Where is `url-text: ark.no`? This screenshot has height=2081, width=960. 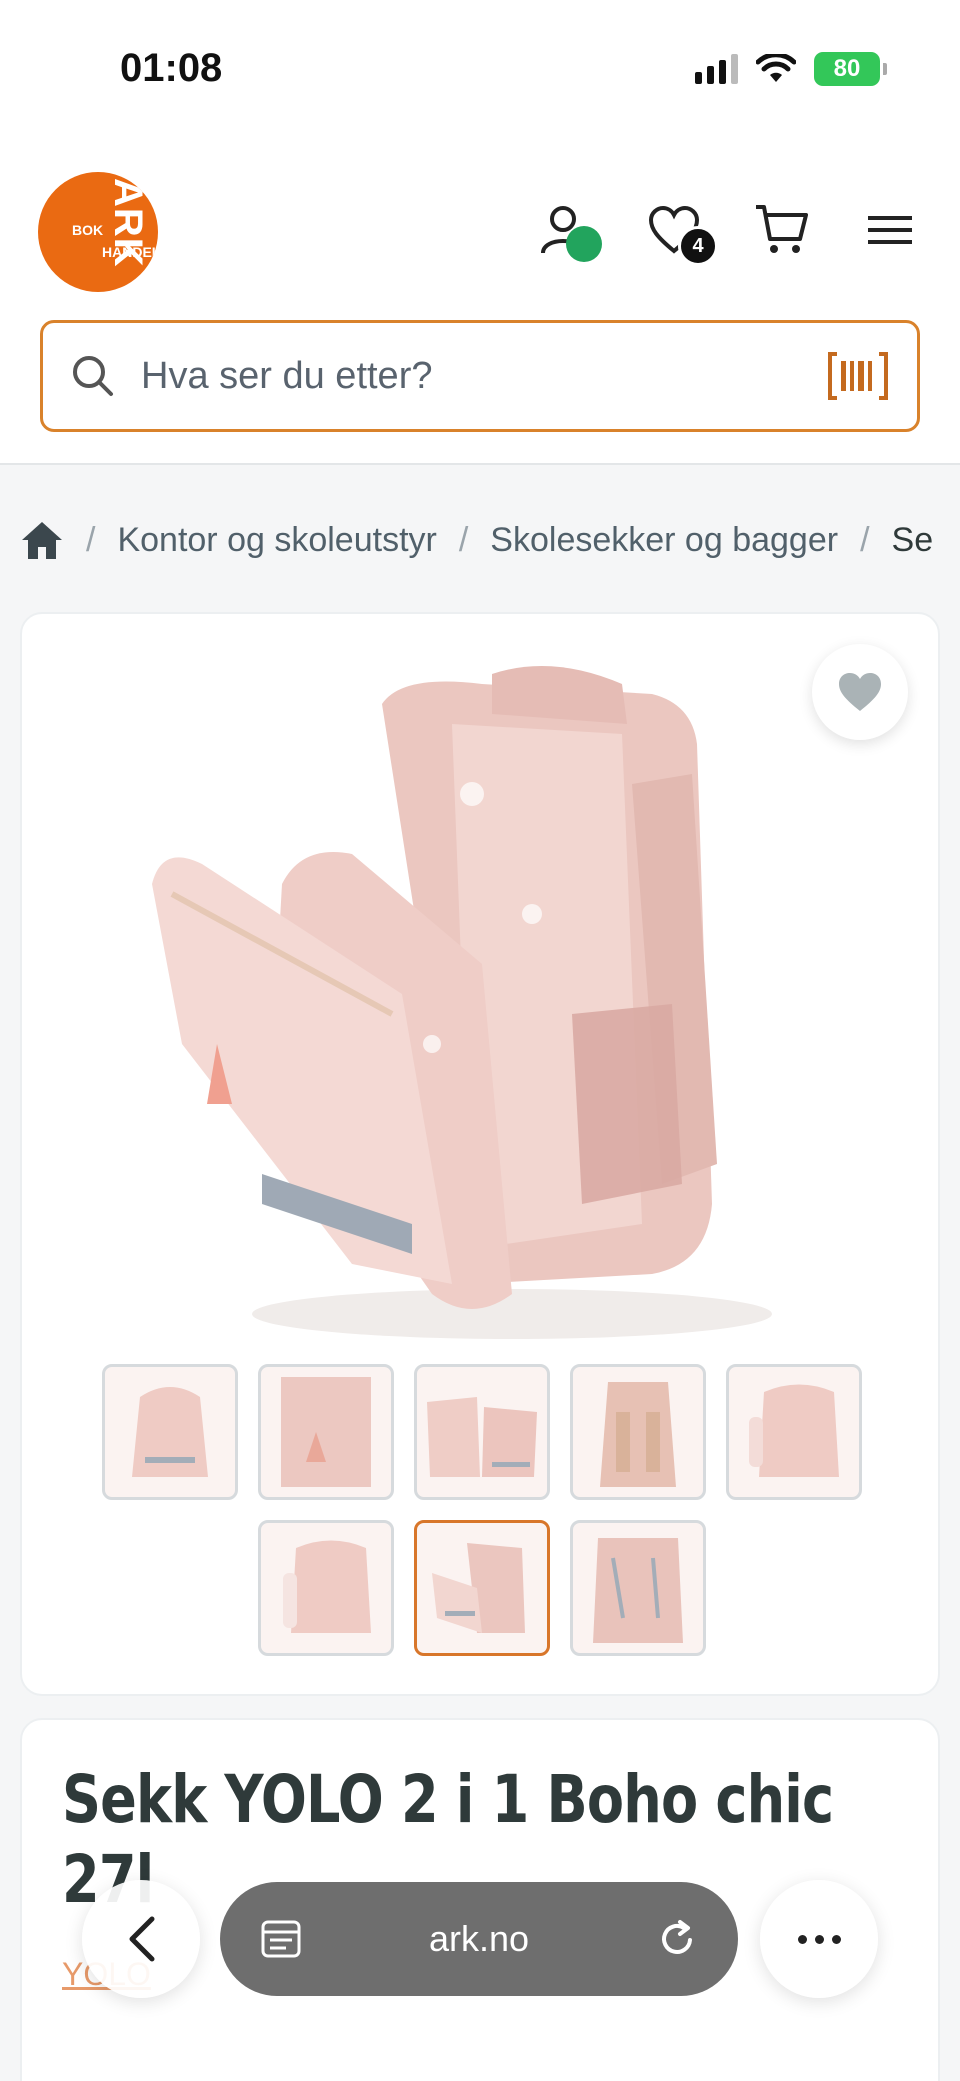 url-text: ark.no is located at coordinates (479, 1938).